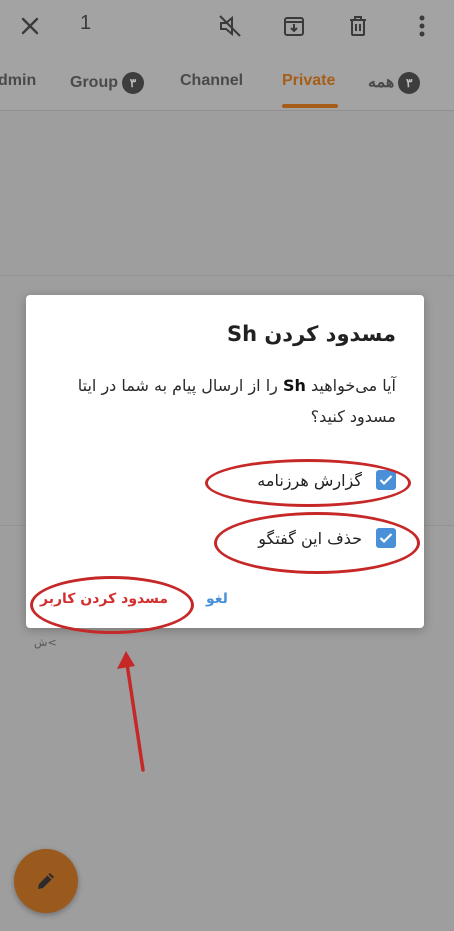 This screenshot has height=931, width=454. I want to click on tab-admin: dmin, so click(18, 81).